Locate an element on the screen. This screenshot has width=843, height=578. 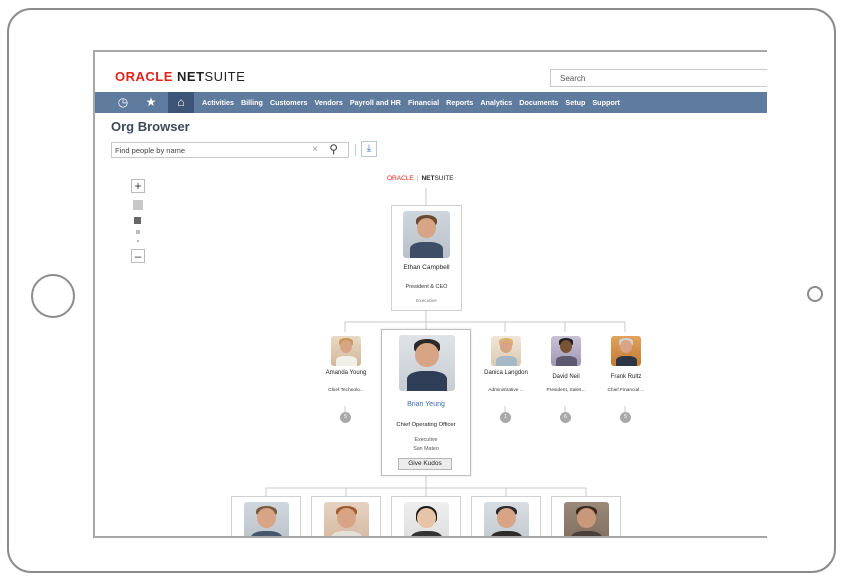
report-name: Amanda Young is located at coordinates (346, 373).